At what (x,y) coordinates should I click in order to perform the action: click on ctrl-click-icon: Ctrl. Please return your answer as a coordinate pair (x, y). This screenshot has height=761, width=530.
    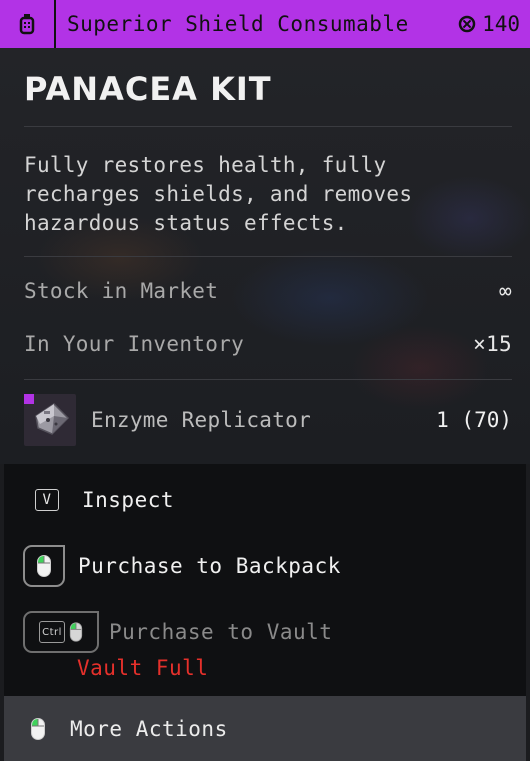
    Looking at the image, I should click on (61, 632).